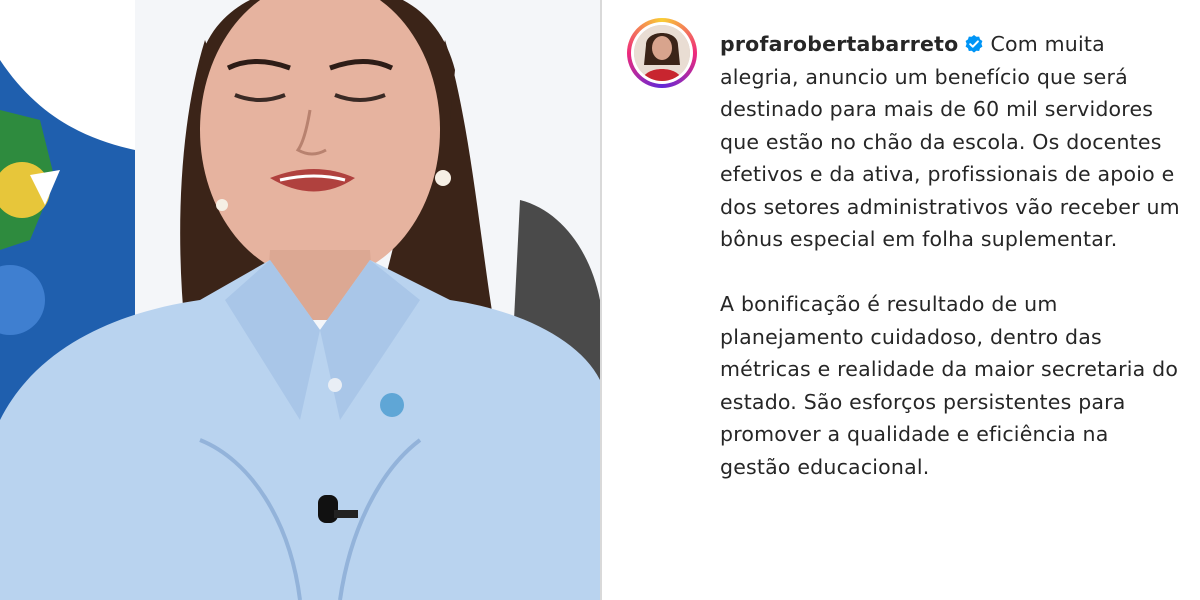 Image resolution: width=1200 pixels, height=600 pixels. I want to click on avatar-image, so click(662, 53).